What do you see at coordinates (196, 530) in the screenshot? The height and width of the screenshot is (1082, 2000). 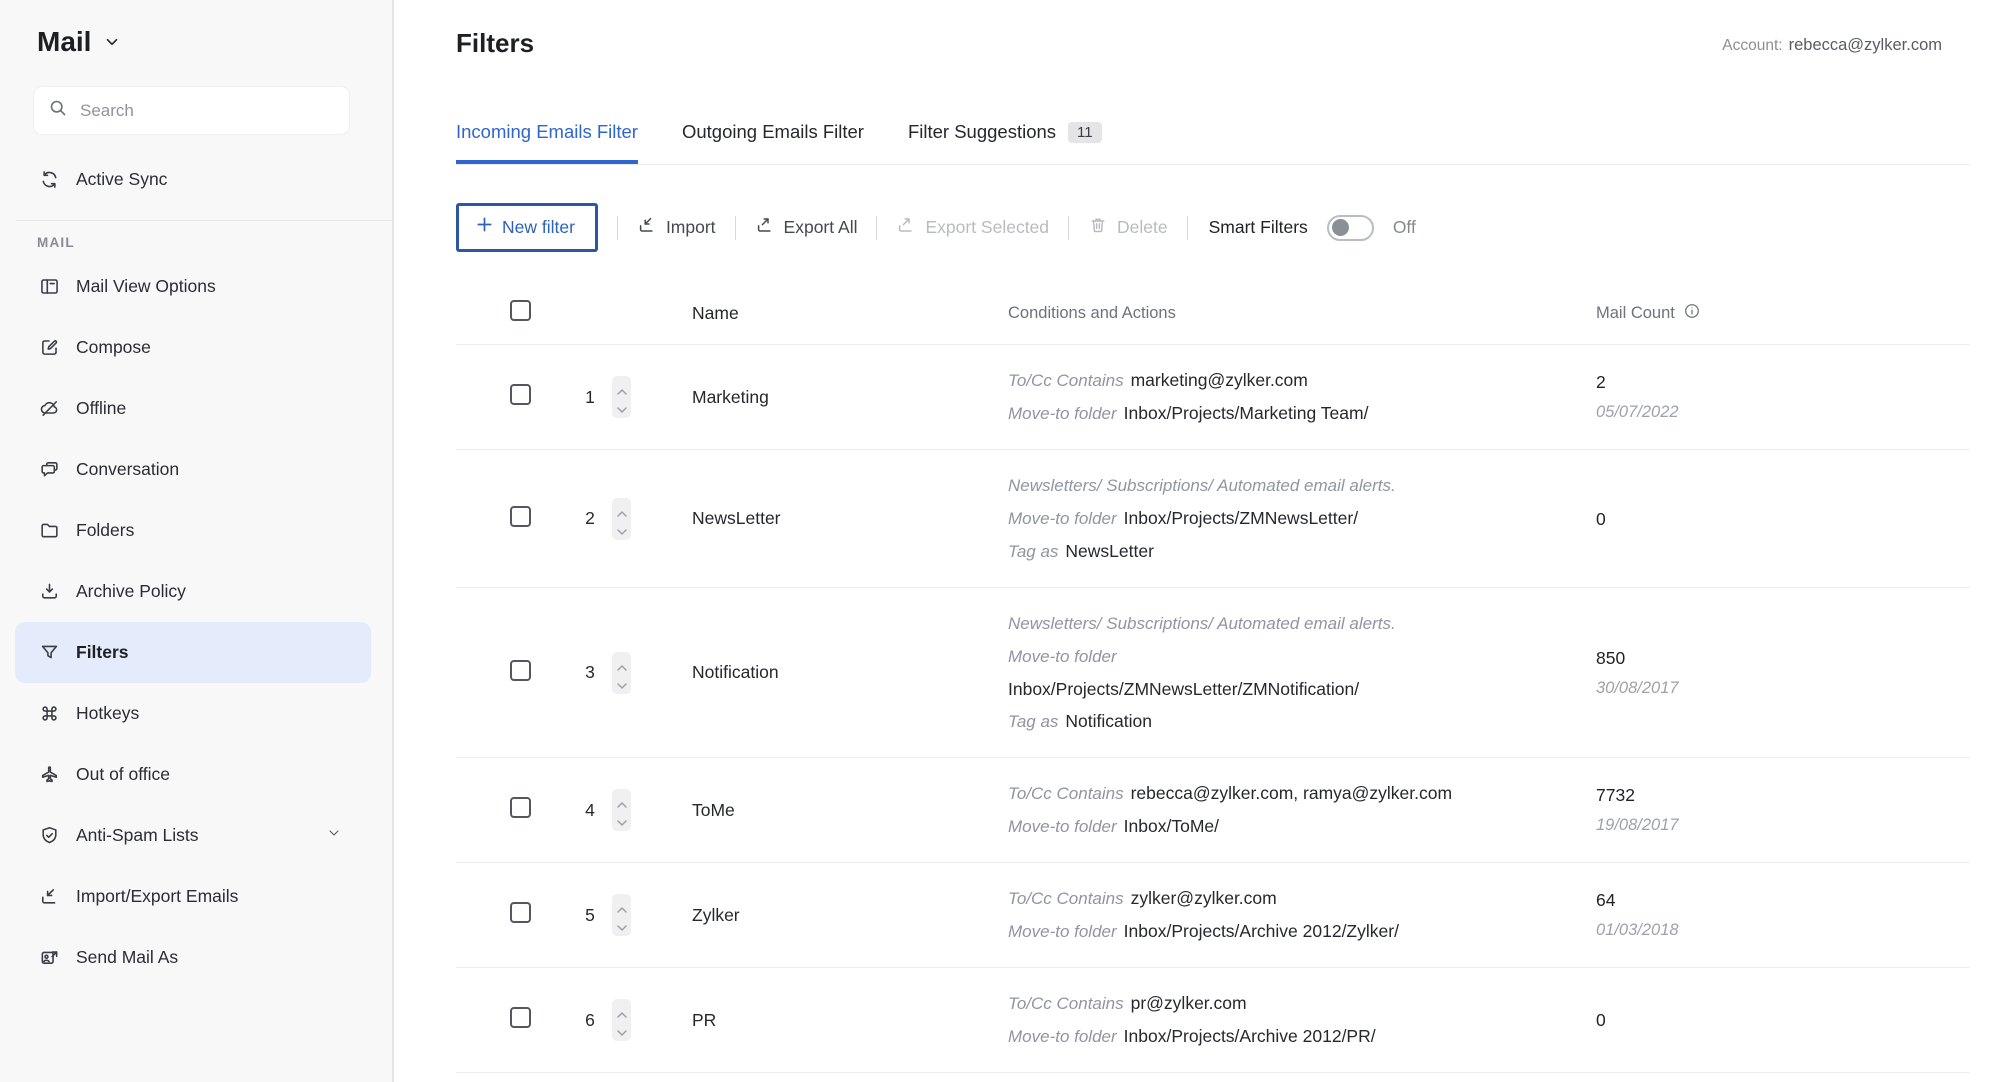 I see `sidebar-item-folders: Folders` at bounding box center [196, 530].